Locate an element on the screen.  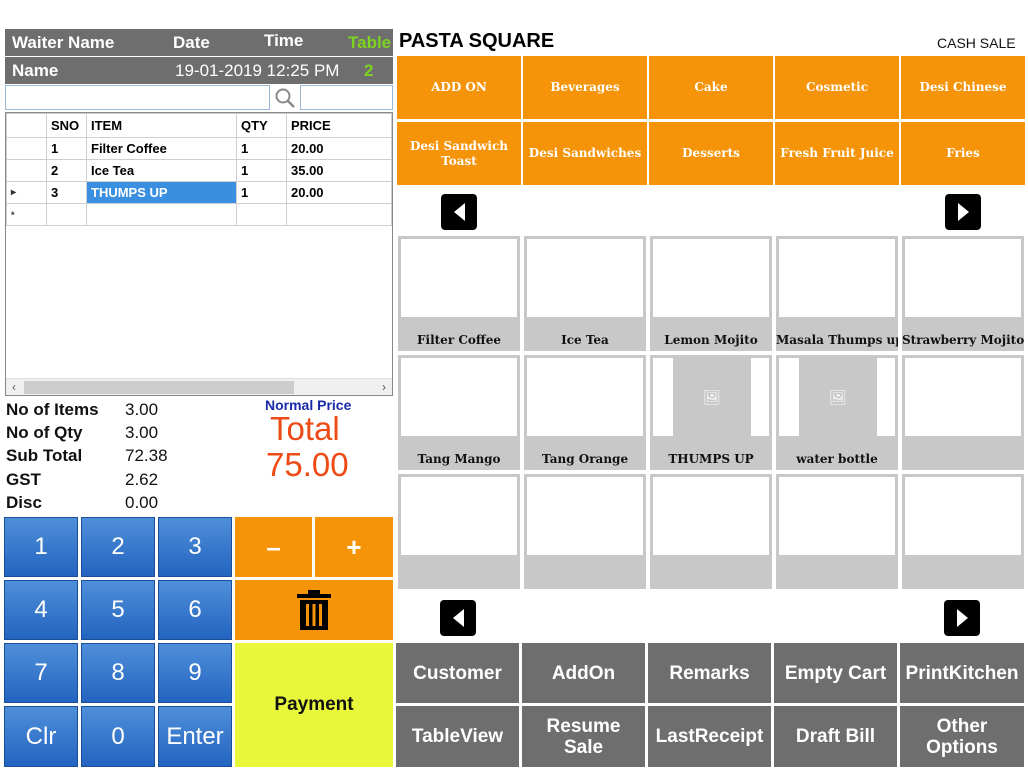
cell-sno: 2 is located at coordinates (66, 170).